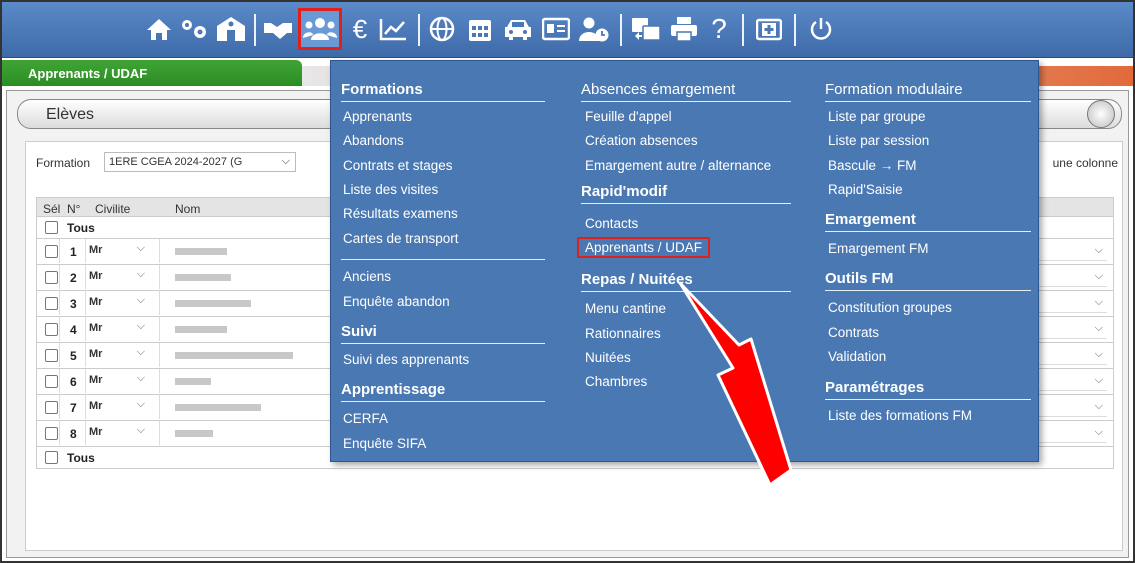 The width and height of the screenshot is (1135, 563). What do you see at coordinates (367, 276) in the screenshot?
I see `menu-item-formations-extra-0: Anciens` at bounding box center [367, 276].